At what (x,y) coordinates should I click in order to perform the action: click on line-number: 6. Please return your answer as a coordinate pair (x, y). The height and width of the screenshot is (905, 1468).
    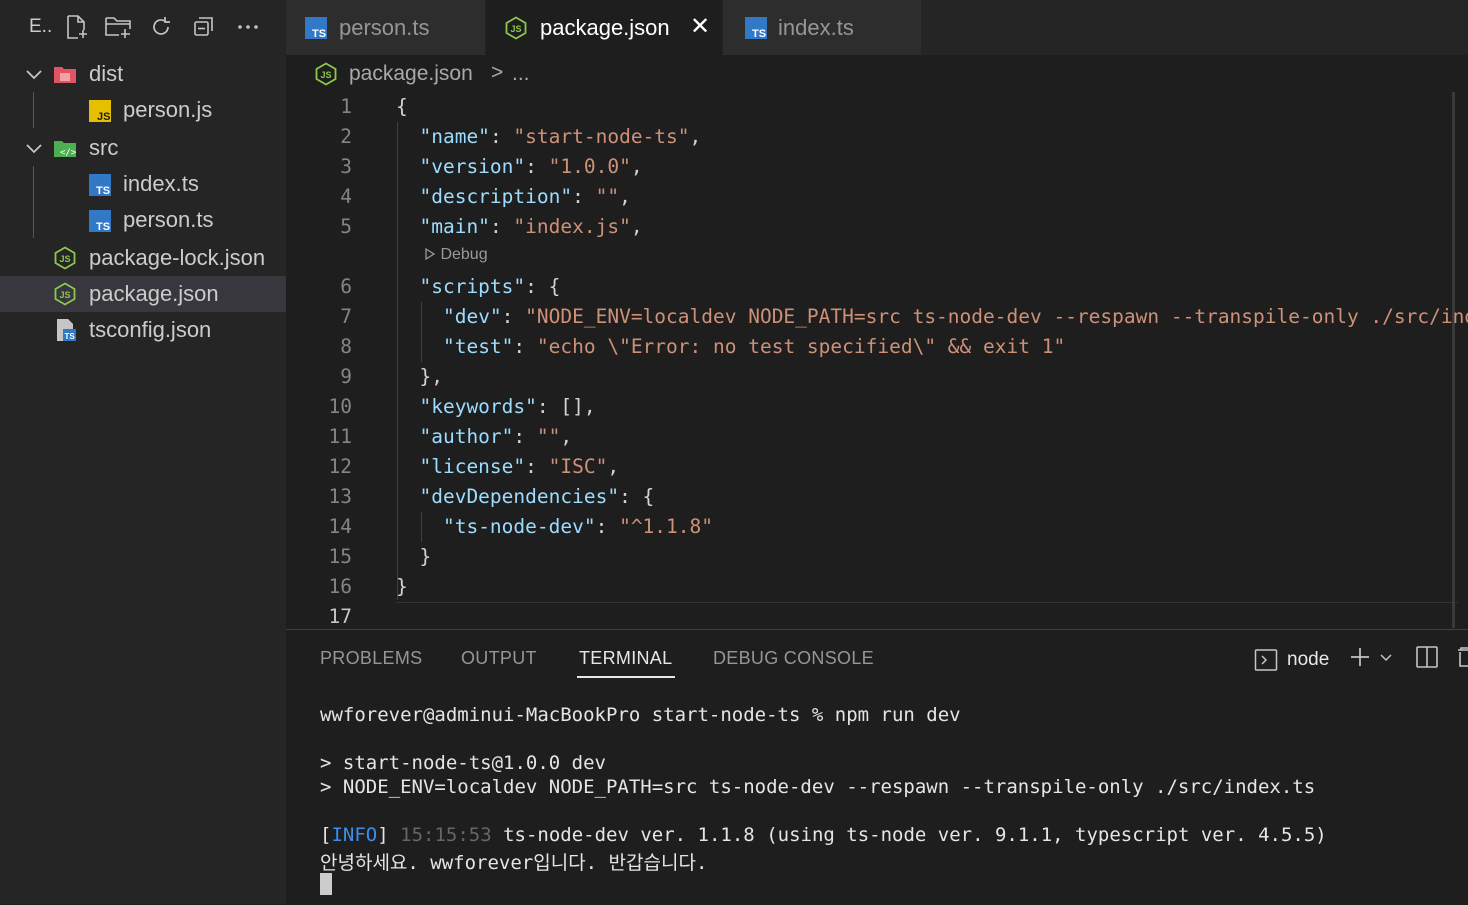
    Looking at the image, I should click on (346, 286).